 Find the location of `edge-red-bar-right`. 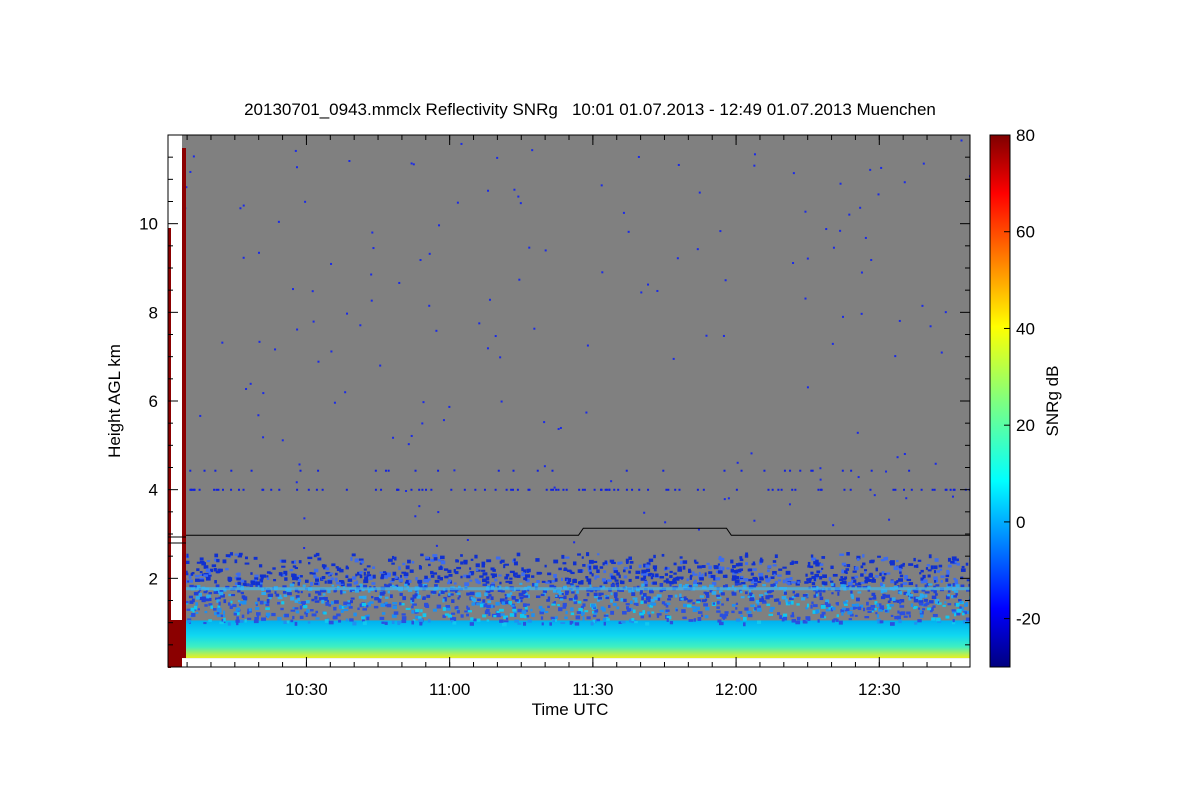

edge-red-bar-right is located at coordinates (184, 403).